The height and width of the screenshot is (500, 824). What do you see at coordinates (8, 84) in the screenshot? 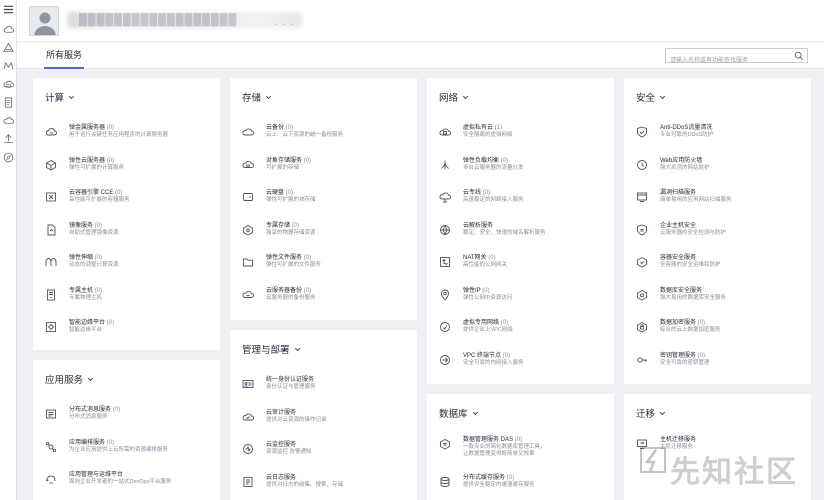
I see `cloud-store-icon` at bounding box center [8, 84].